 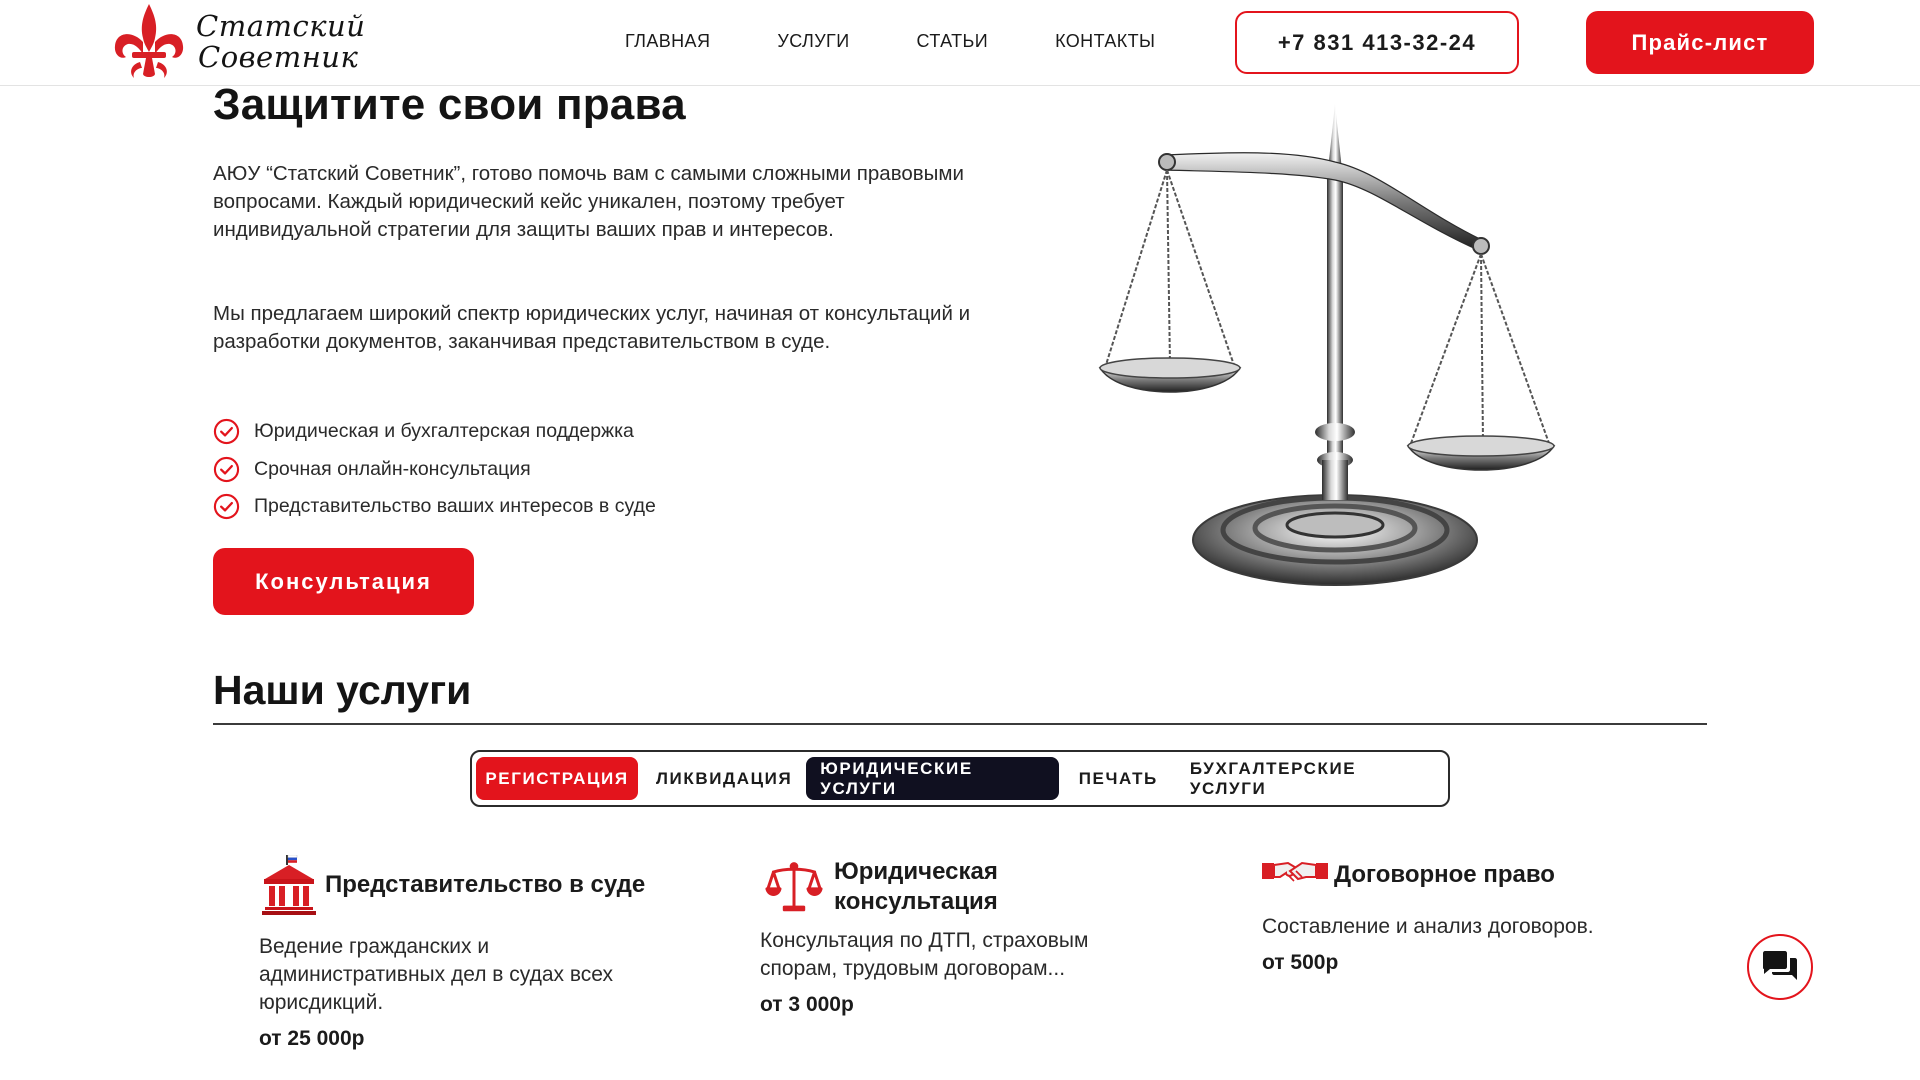 I want to click on card-price: от 500р, so click(x=1300, y=962).